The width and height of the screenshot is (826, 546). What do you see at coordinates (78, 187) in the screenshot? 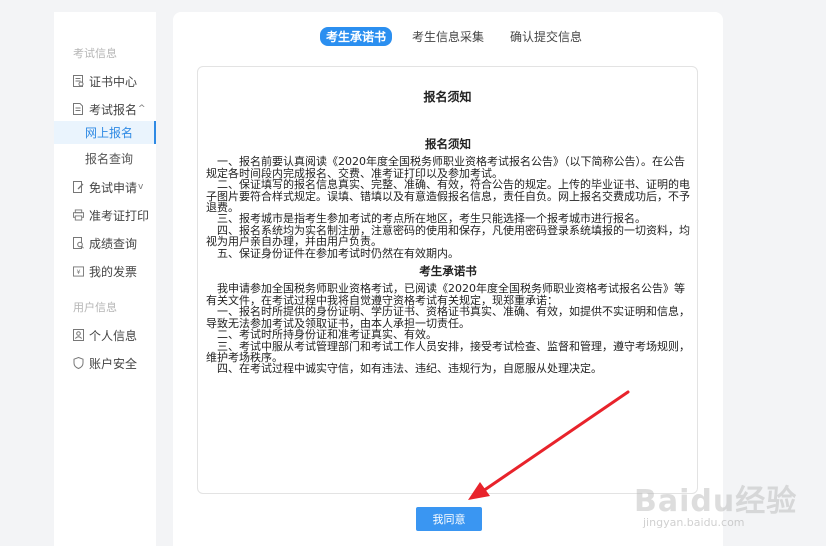
I see `exempt-apply-icon` at bounding box center [78, 187].